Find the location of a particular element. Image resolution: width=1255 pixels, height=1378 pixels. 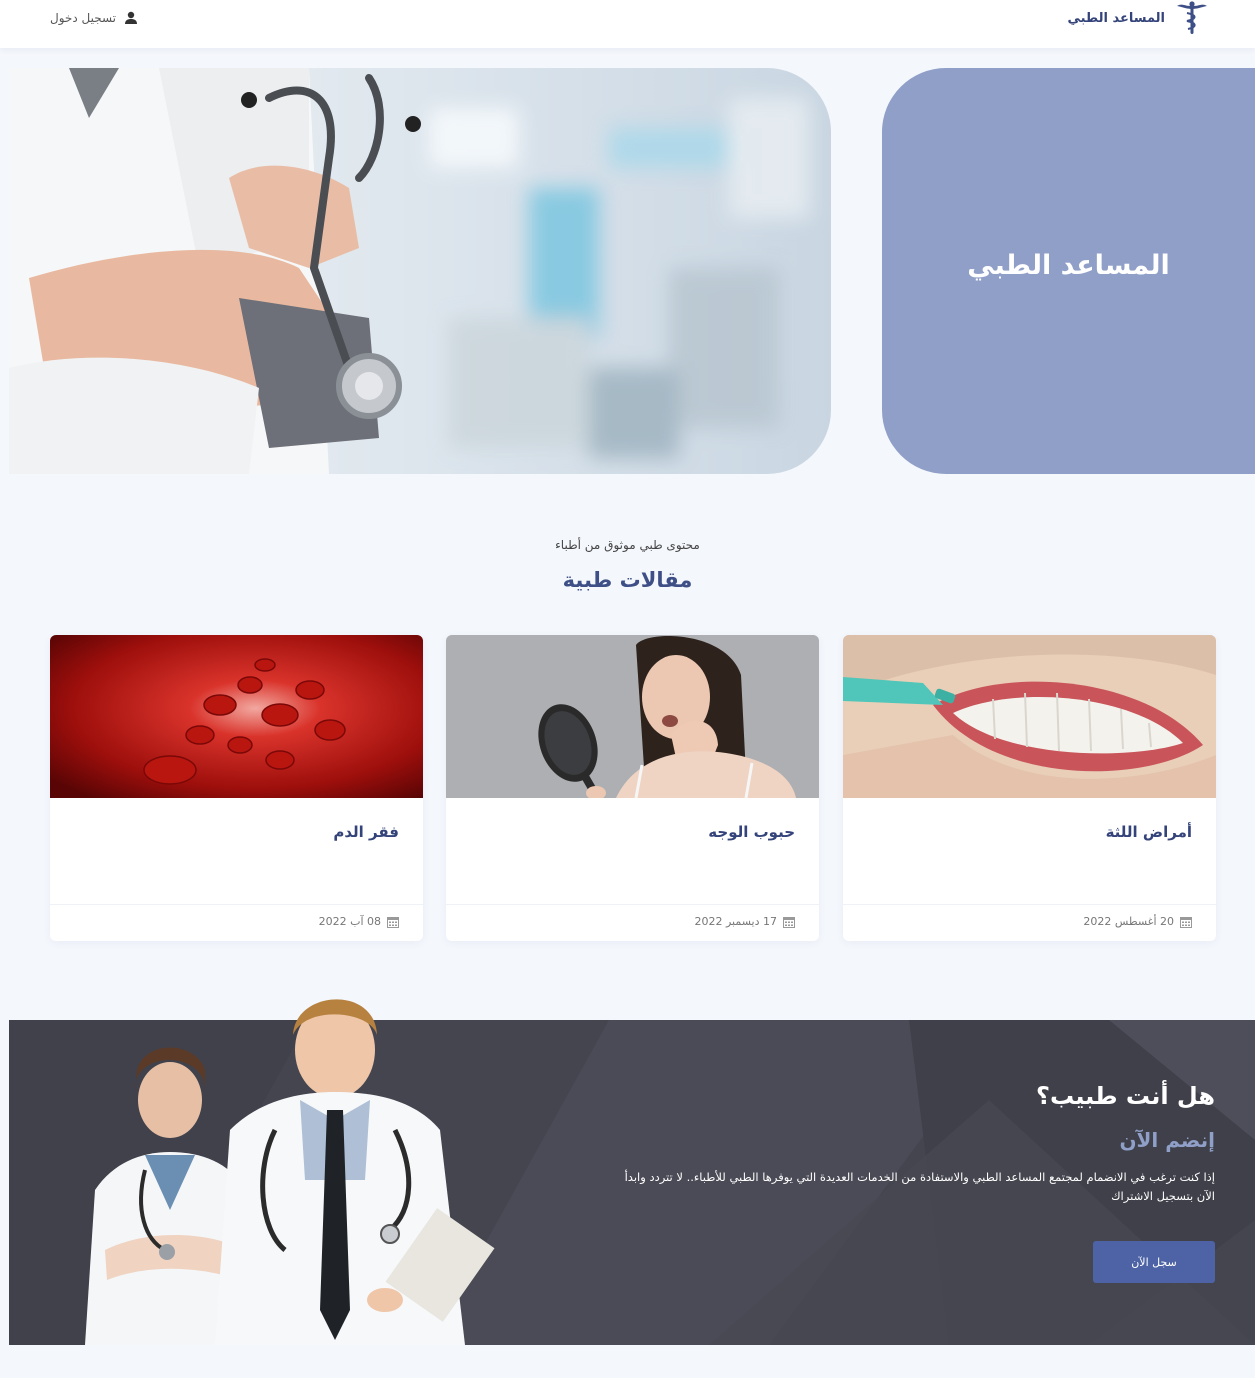

card-date: 17 ديسمبر 2022 is located at coordinates (744, 921).